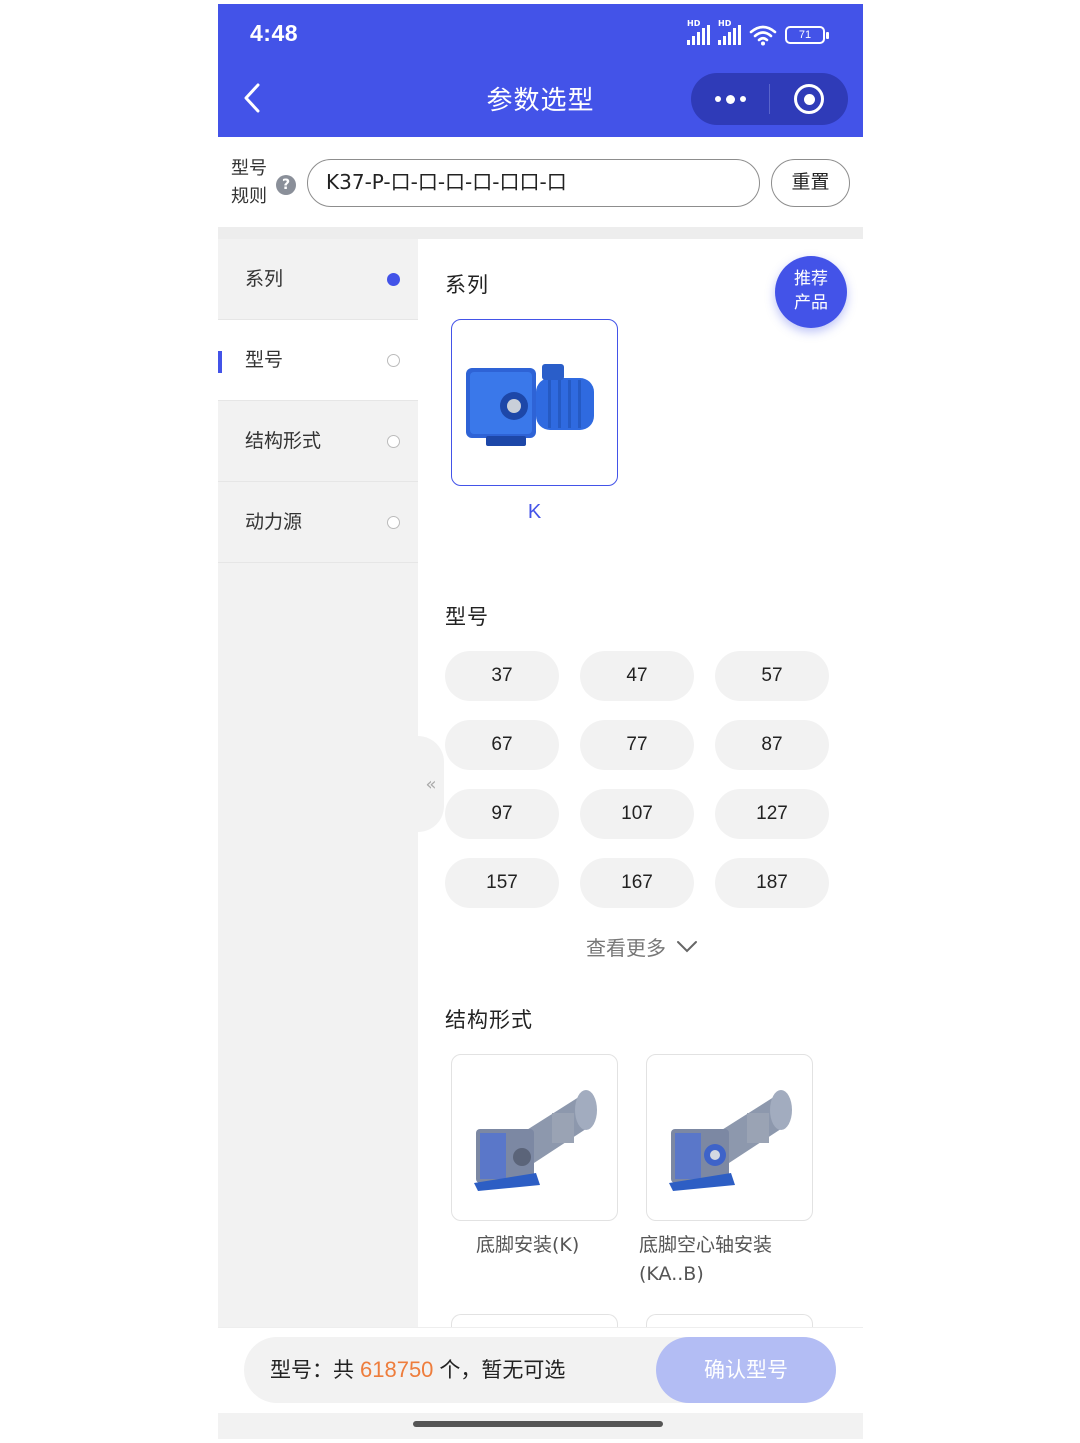  What do you see at coordinates (730, 99) in the screenshot?
I see `more-menu-icon` at bounding box center [730, 99].